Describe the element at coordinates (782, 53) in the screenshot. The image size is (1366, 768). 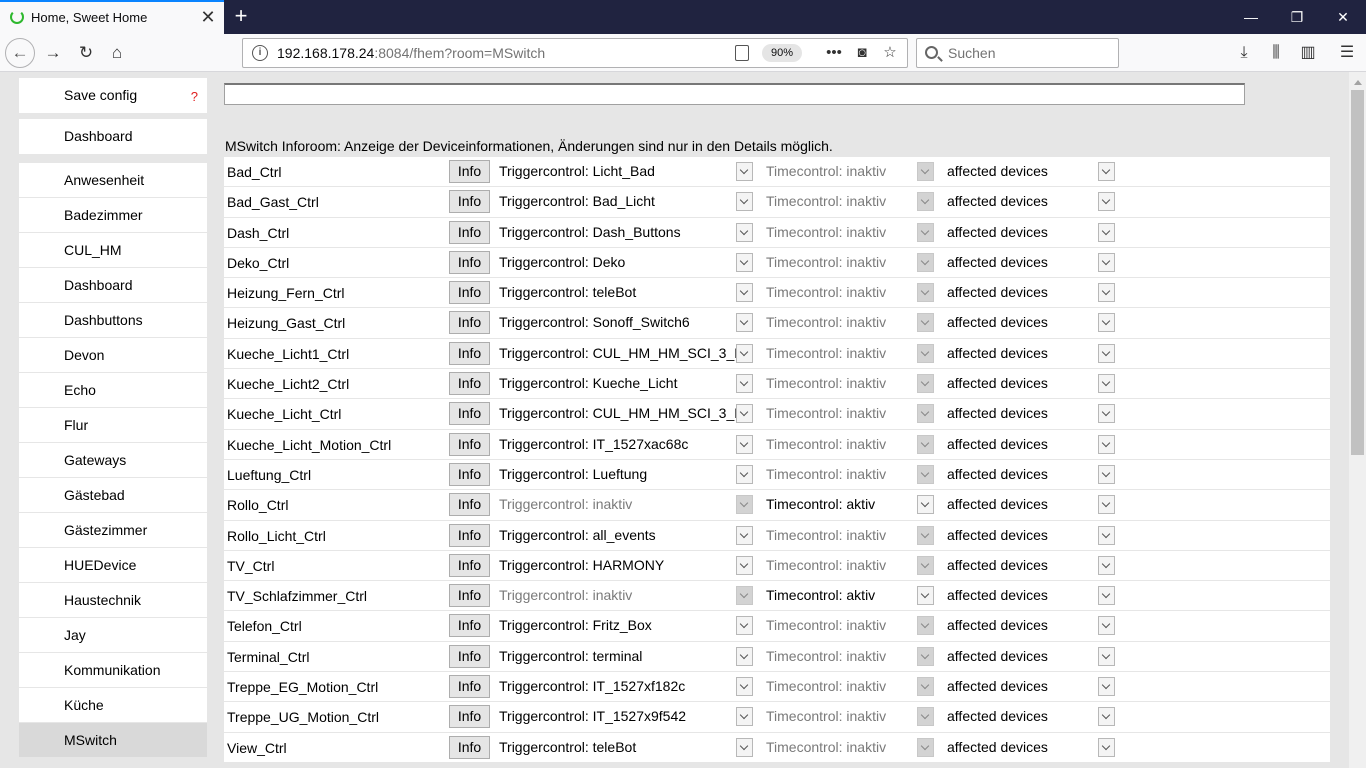
I see `zoom-level-badge: 90%` at that location.